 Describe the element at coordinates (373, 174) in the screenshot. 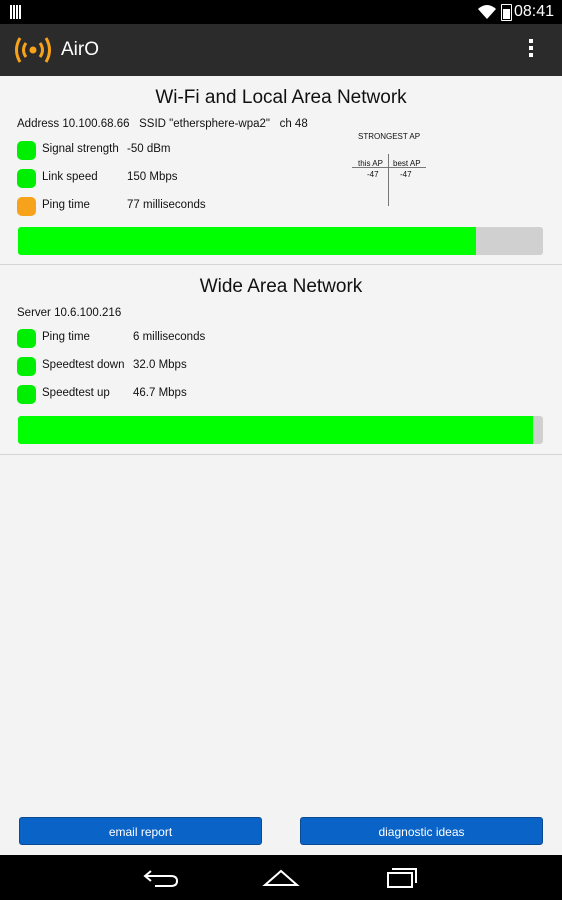

I see `this-ap-value: -47` at that location.